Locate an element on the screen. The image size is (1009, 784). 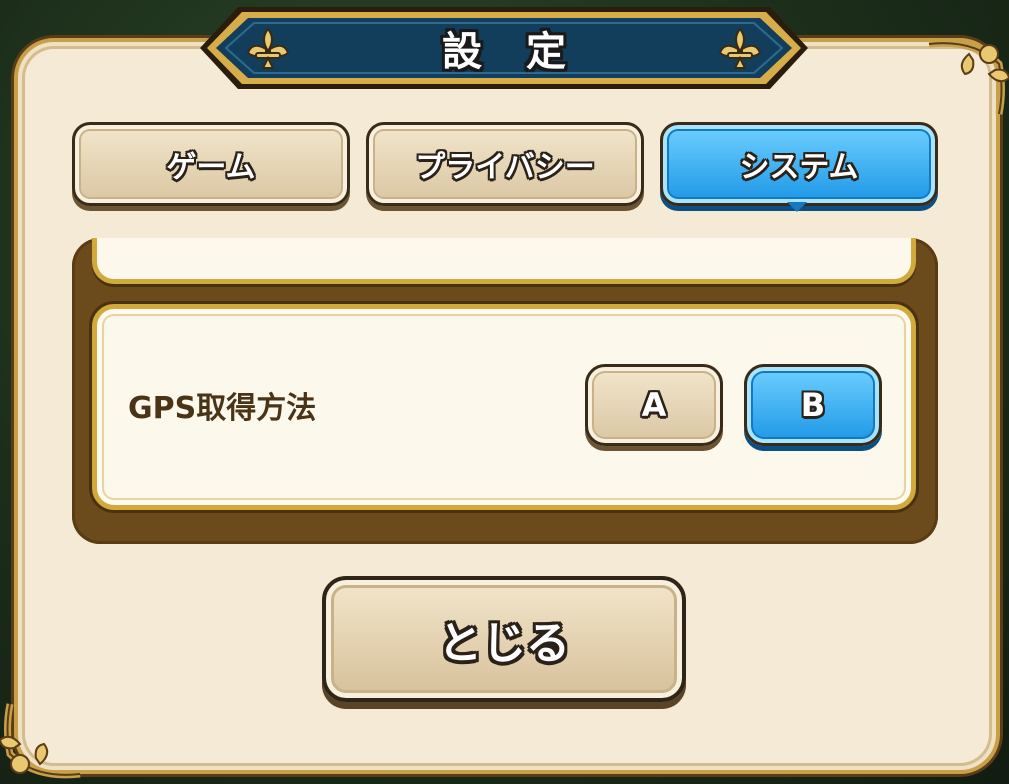
gps-option-b-button: B is located at coordinates (813, 405).